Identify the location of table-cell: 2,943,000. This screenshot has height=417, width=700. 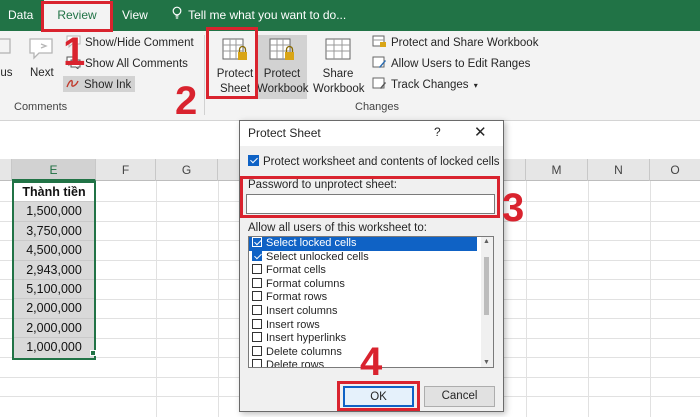
(54, 270).